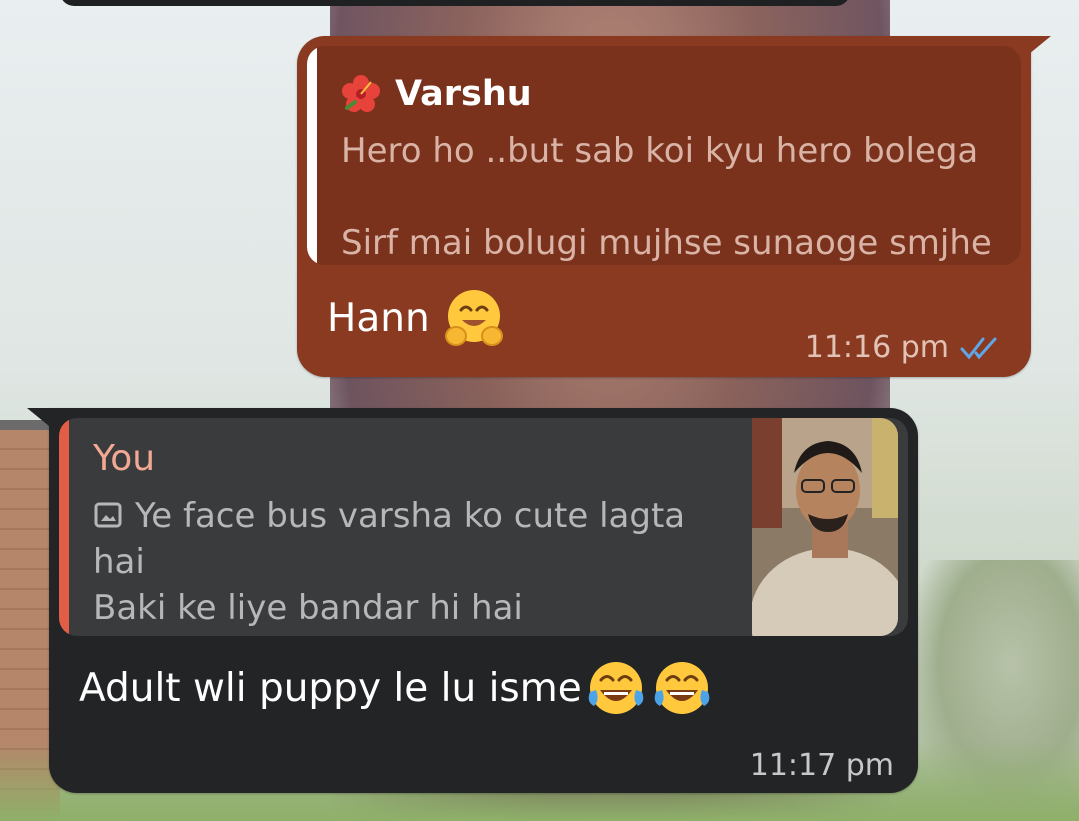  What do you see at coordinates (978, 348) in the screenshot?
I see `double-check-read-icon` at bounding box center [978, 348].